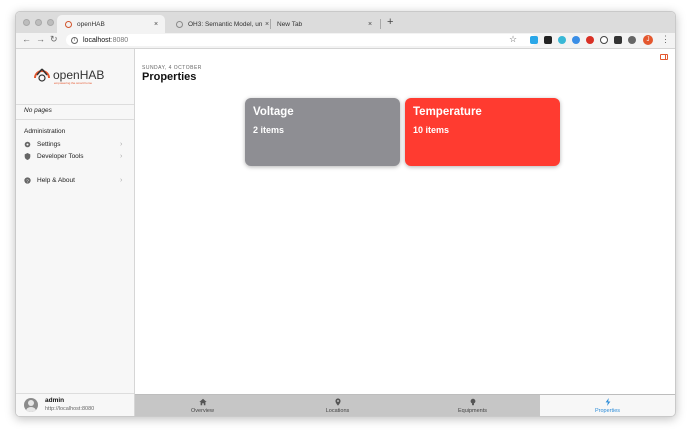 The image size is (690, 432). Describe the element at coordinates (590, 40) in the screenshot. I see `adblock-extension-icon` at that location.